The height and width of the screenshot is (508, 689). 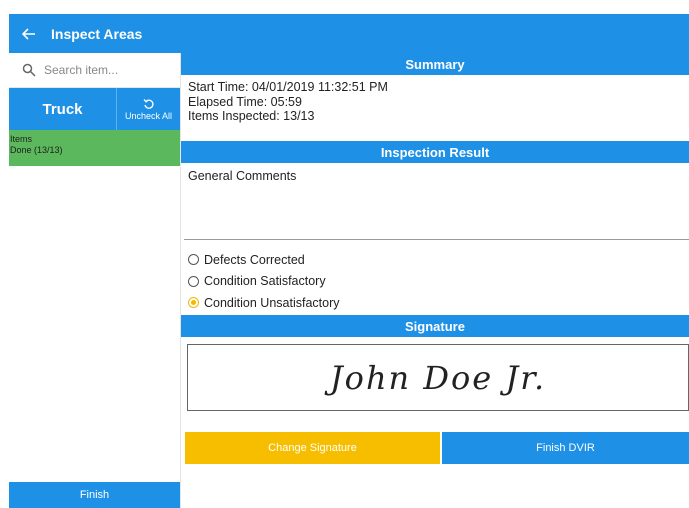 I want to click on uncheck-all-label: Uncheck All, so click(x=148, y=115).